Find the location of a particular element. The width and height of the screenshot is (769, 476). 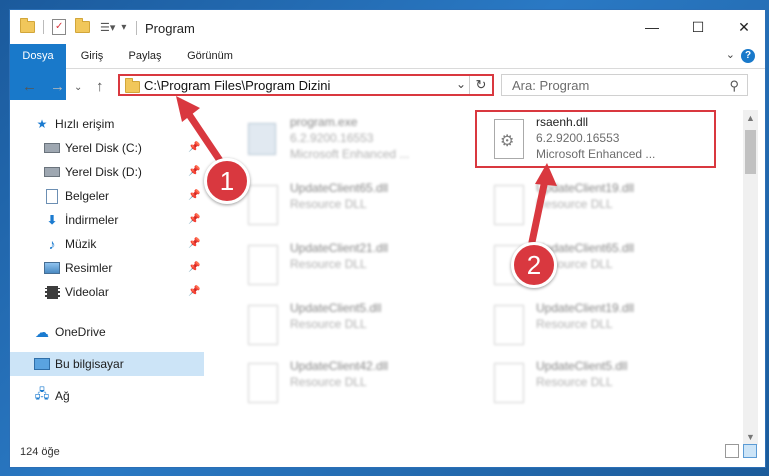

step-badge-2: 2 is located at coordinates (534, 265).